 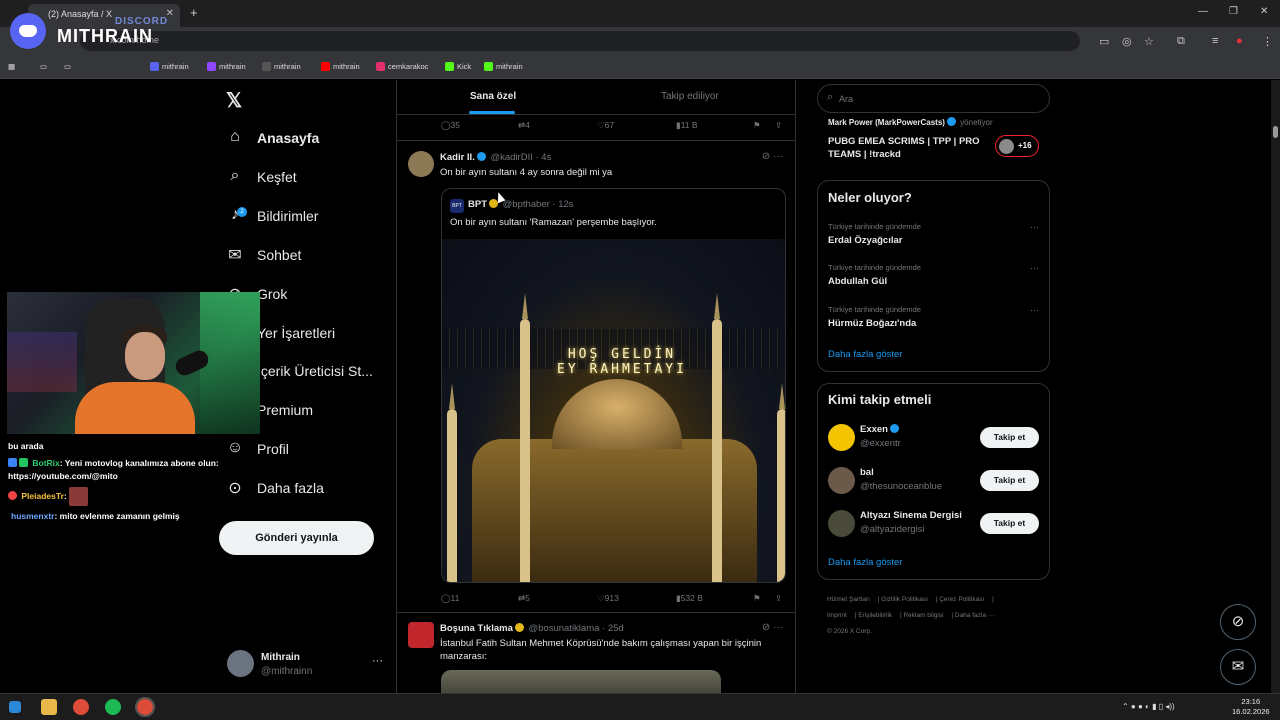 I want to click on nav-notifications: ♪ 2 Bildirimler, so click(x=271, y=216).